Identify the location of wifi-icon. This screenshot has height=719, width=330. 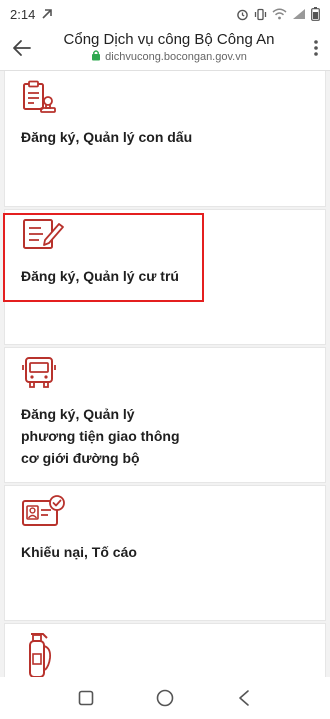
(279, 14).